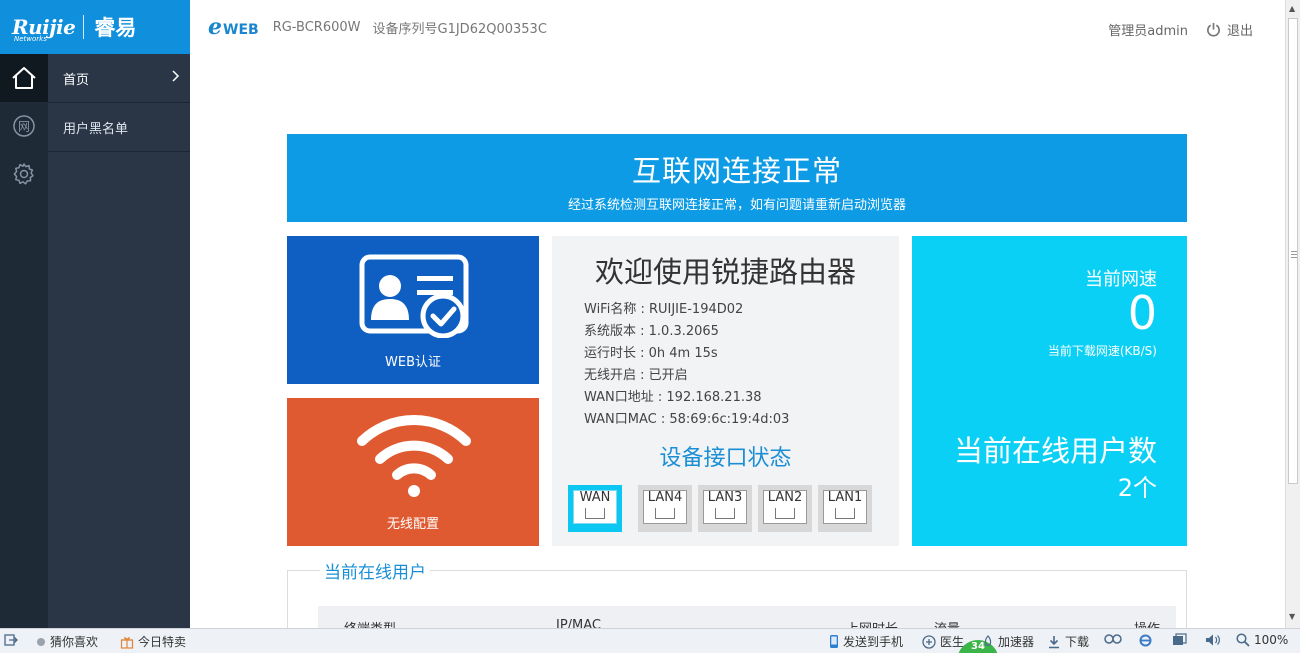  I want to click on send-to-phone: 发送到手机, so click(866, 641).